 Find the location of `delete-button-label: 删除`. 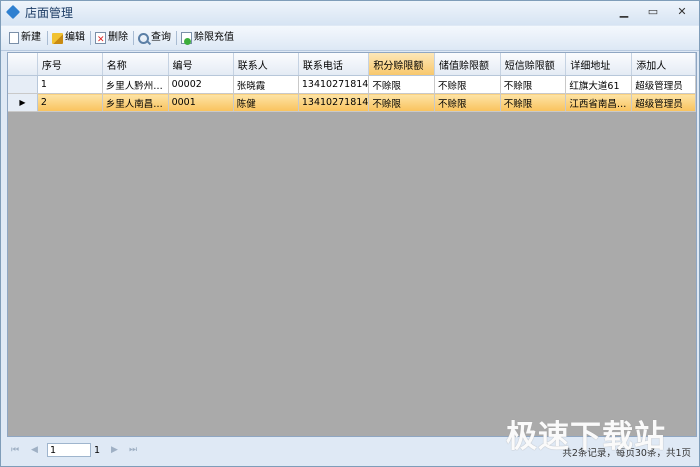

delete-button-label: 删除 is located at coordinates (118, 37).